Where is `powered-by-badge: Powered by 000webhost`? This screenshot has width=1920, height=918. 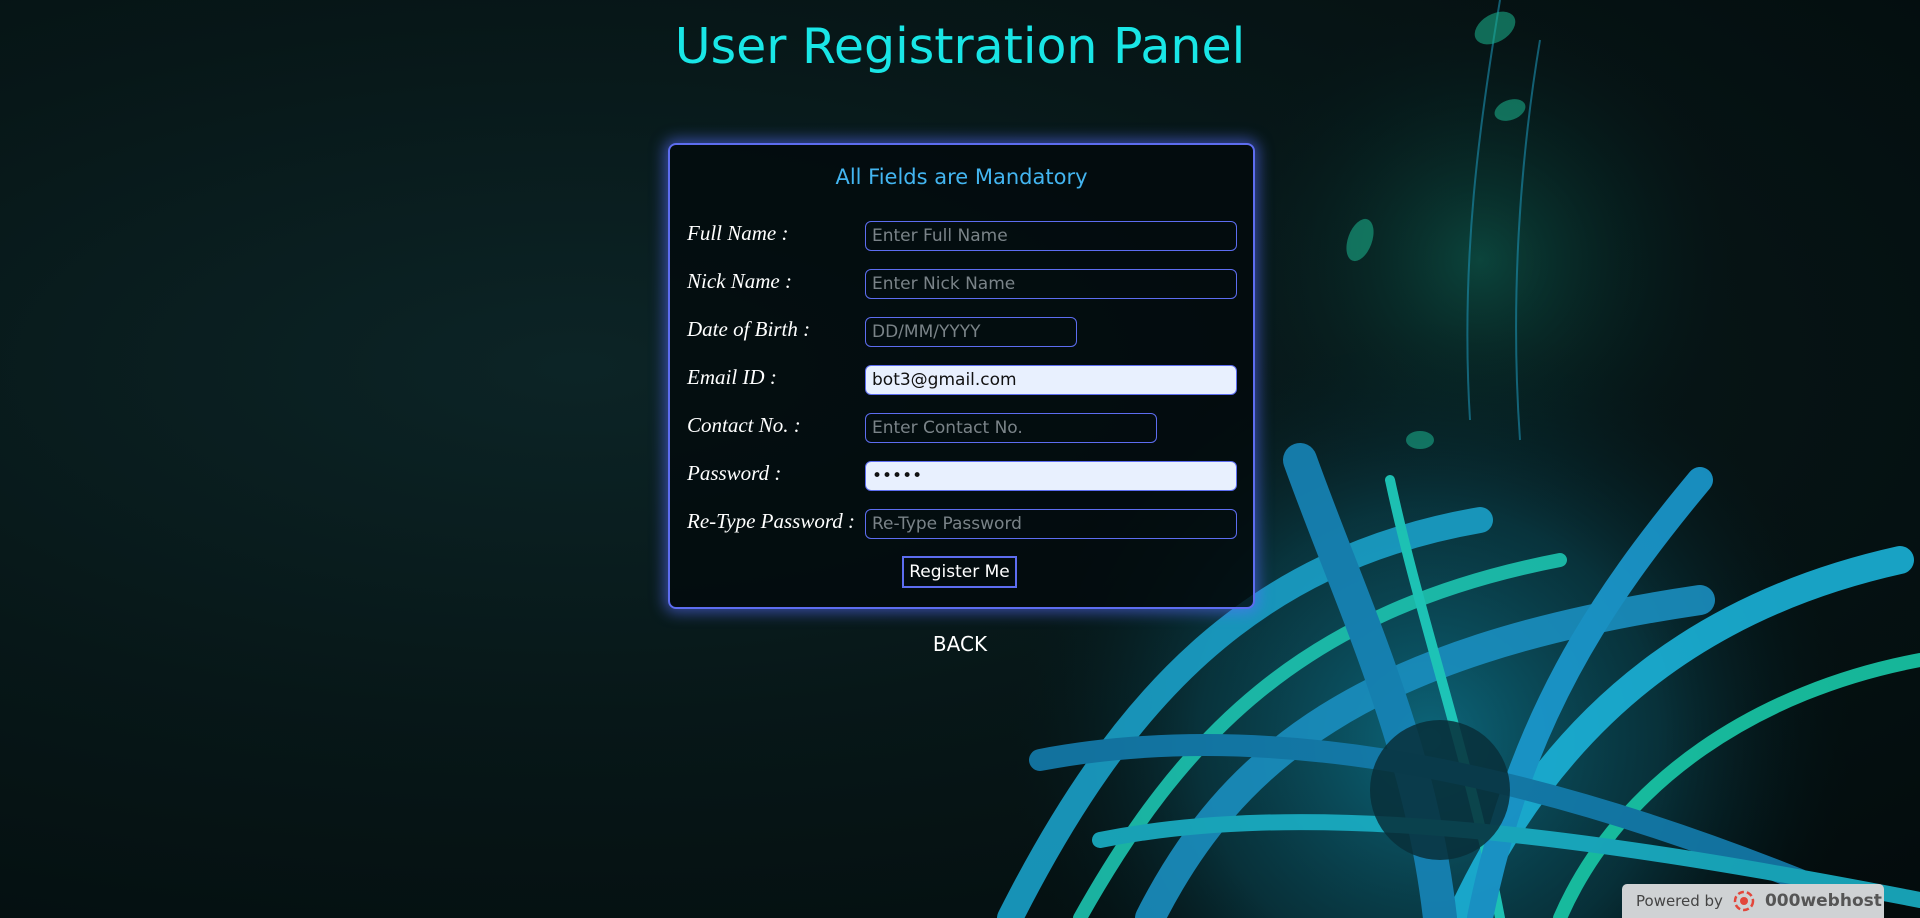 powered-by-badge: Powered by 000webhost is located at coordinates (1753, 901).